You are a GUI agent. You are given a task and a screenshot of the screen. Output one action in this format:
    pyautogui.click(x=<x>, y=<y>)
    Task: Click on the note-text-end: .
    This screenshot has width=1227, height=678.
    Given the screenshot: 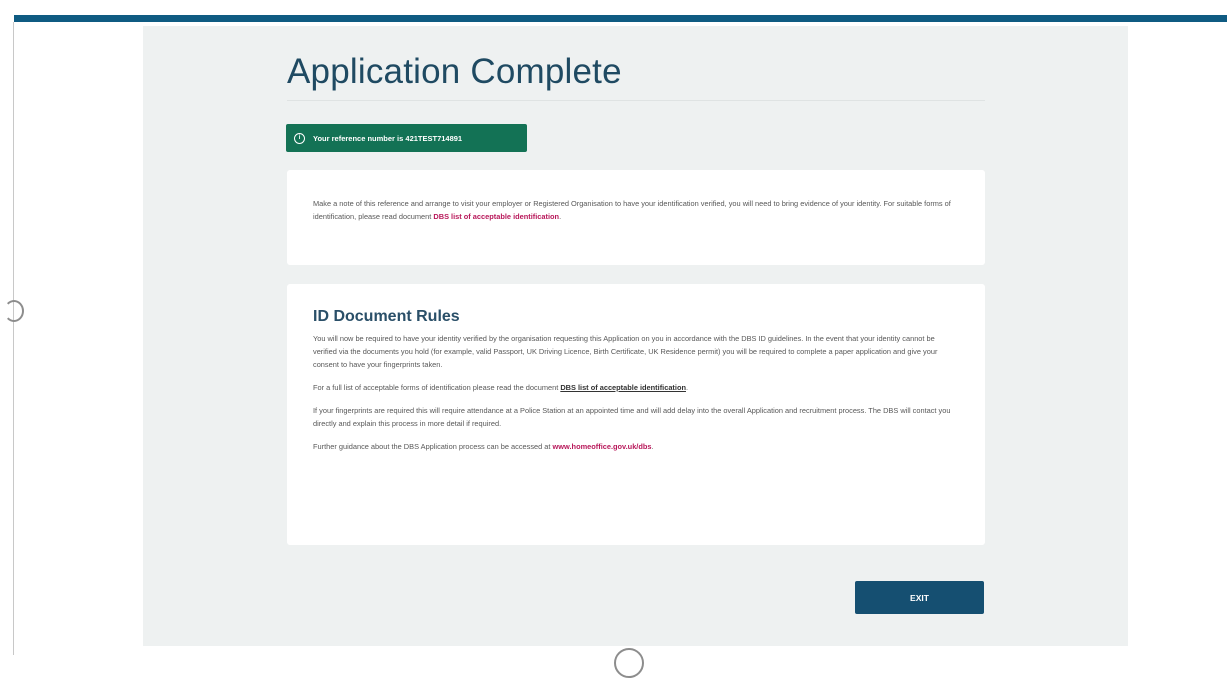 What is the action you would take?
    pyautogui.click(x=560, y=216)
    